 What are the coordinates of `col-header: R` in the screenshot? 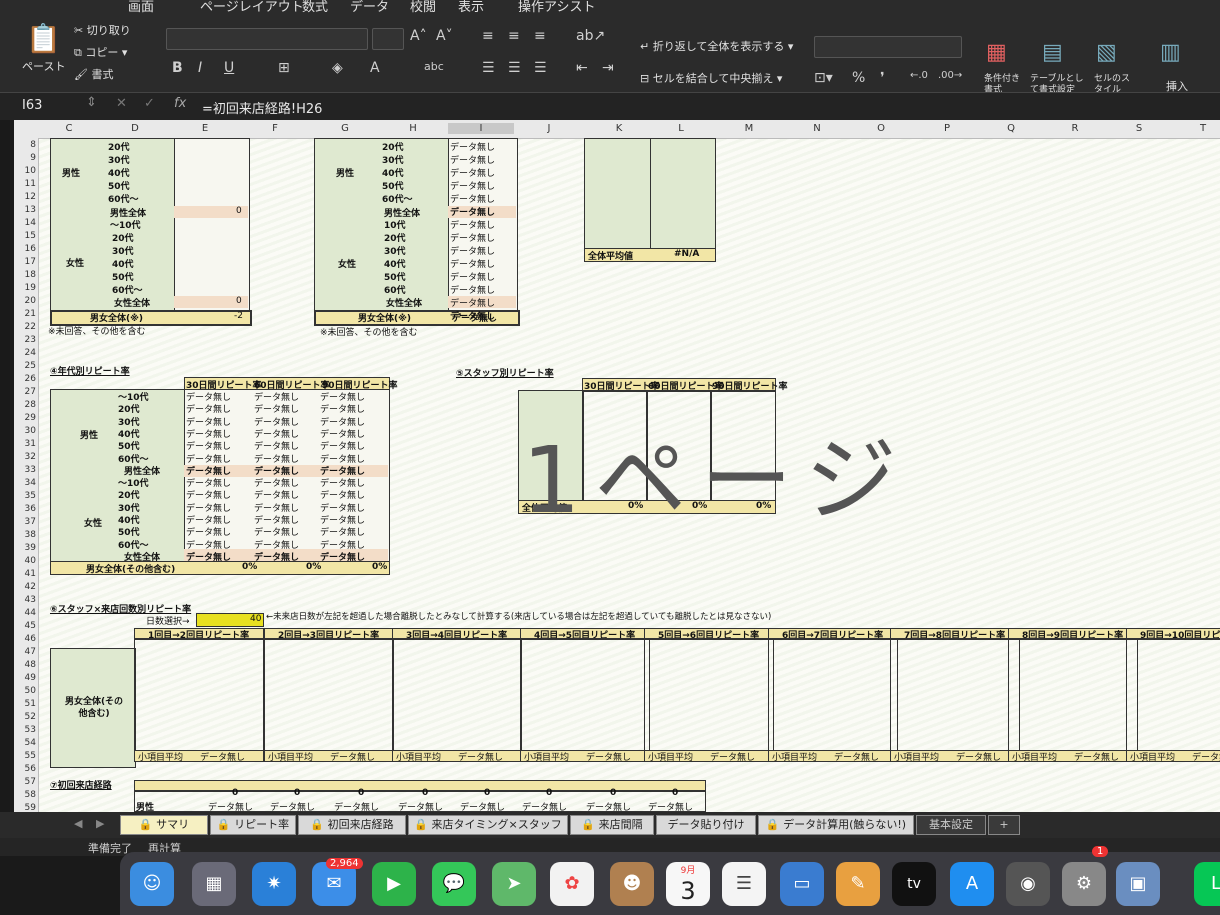 It's located at (1075, 128).